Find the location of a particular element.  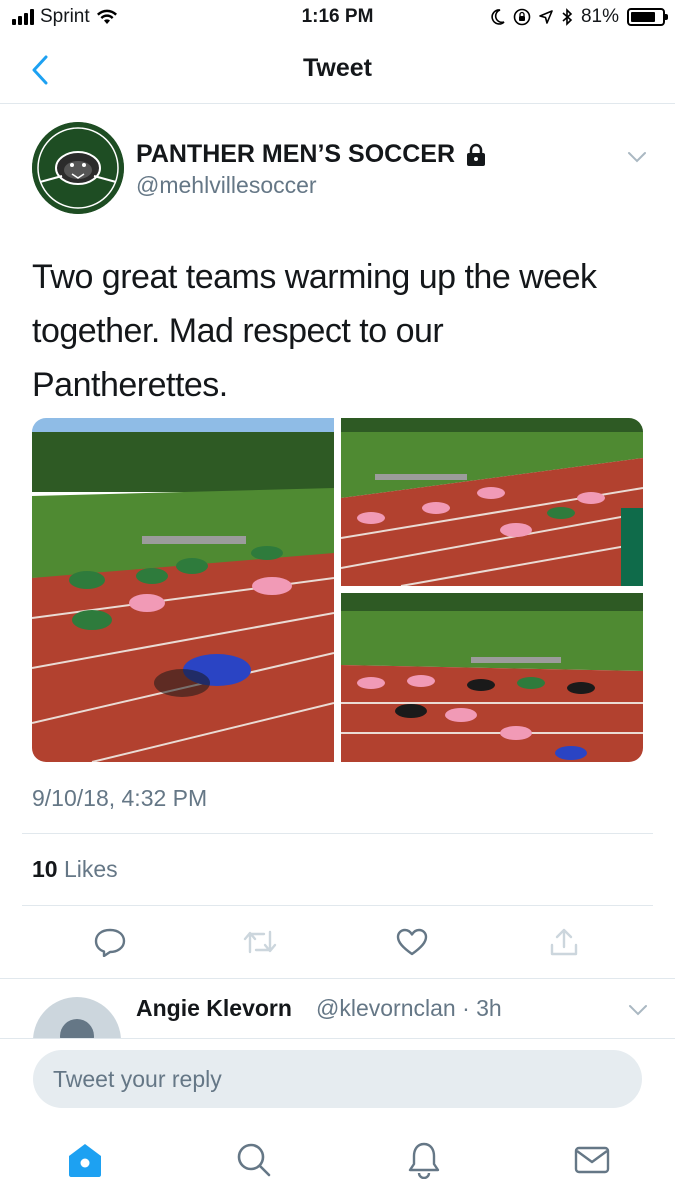

retweet-icon is located at coordinates (260, 942).